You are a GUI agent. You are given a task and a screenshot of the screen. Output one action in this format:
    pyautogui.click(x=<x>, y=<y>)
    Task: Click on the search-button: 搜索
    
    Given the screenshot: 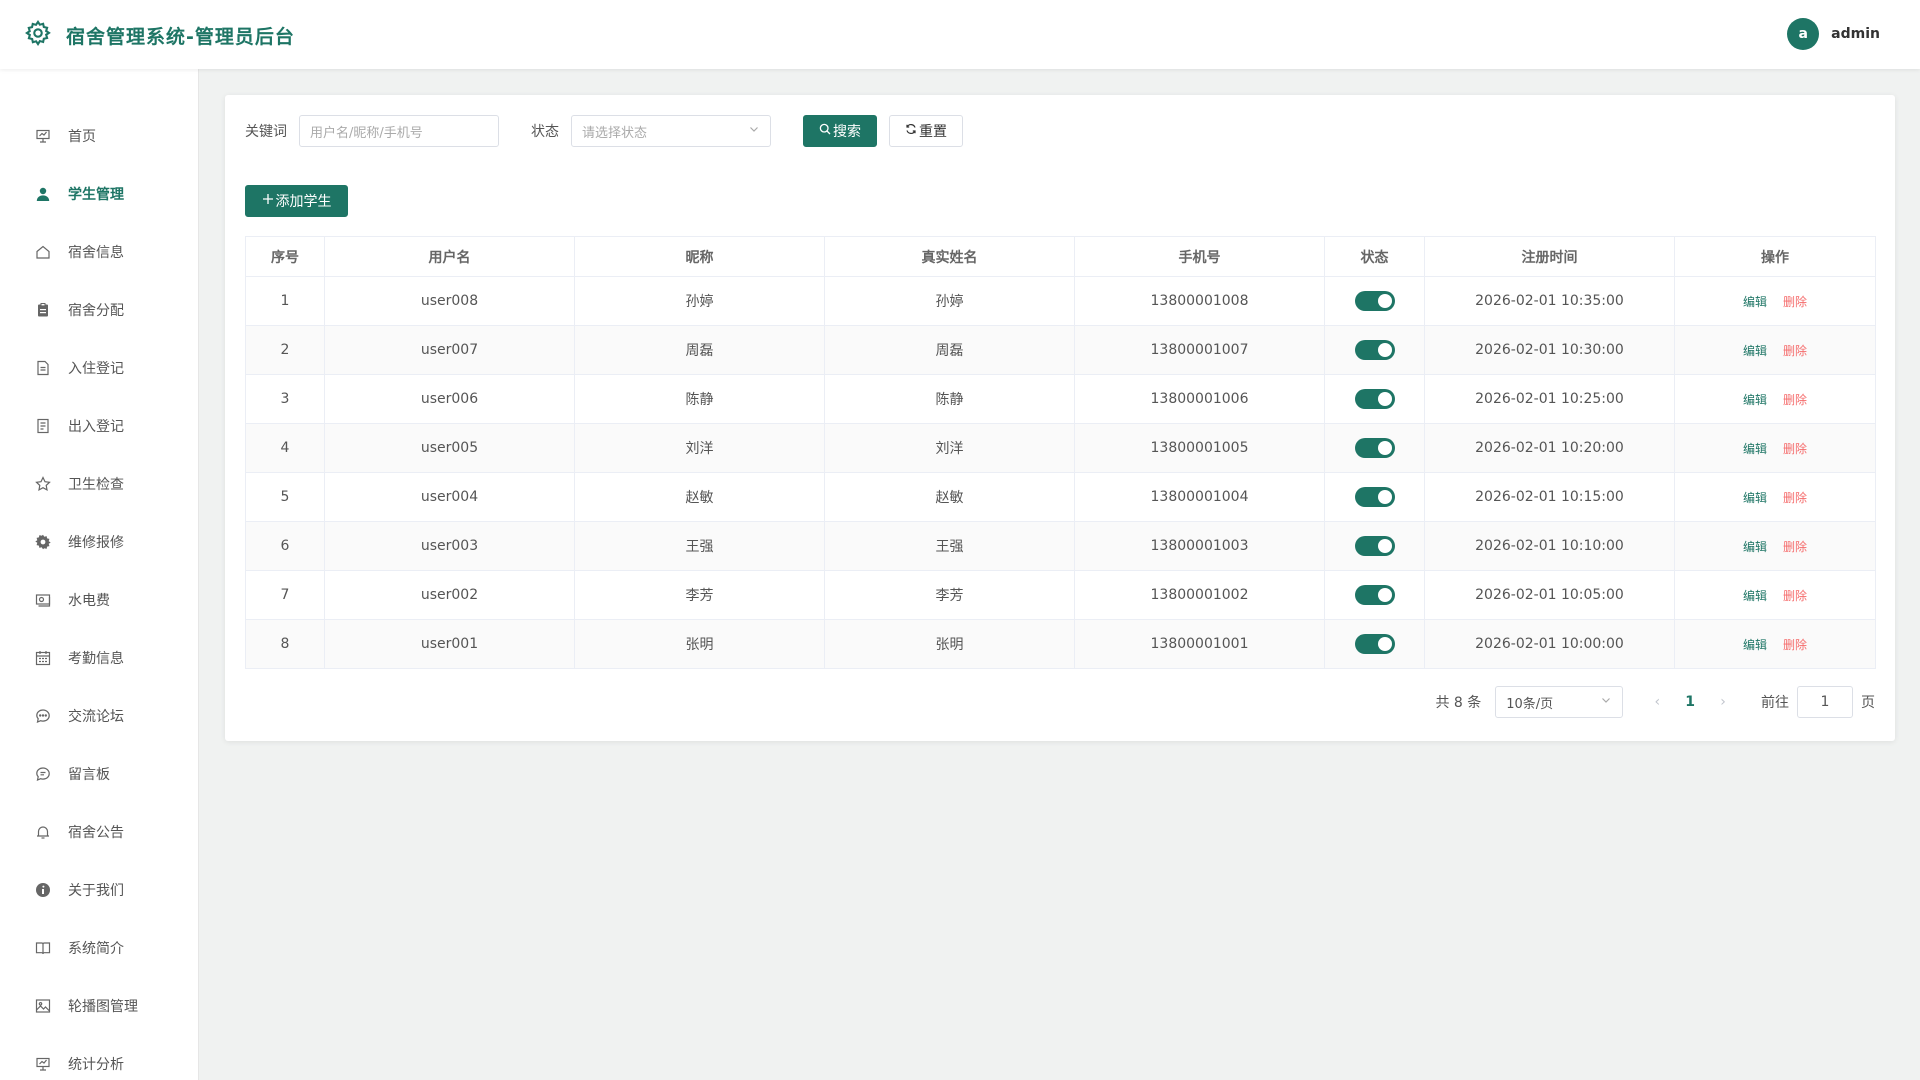 What is the action you would take?
    pyautogui.click(x=840, y=131)
    